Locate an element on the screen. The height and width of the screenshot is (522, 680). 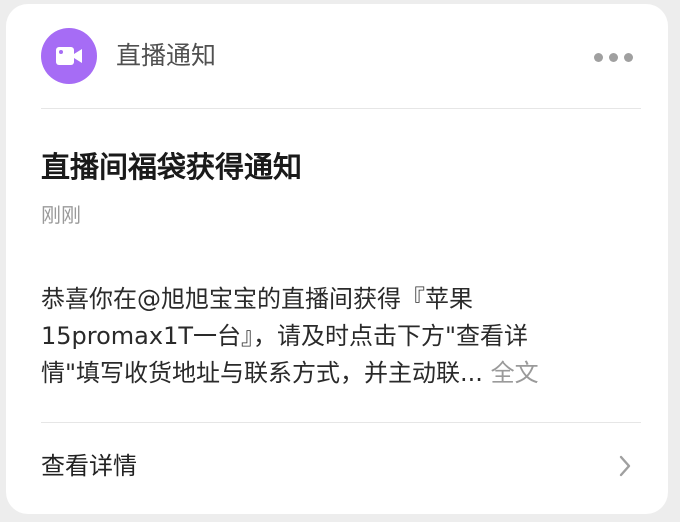
message-time: 刚刚 is located at coordinates (61, 215).